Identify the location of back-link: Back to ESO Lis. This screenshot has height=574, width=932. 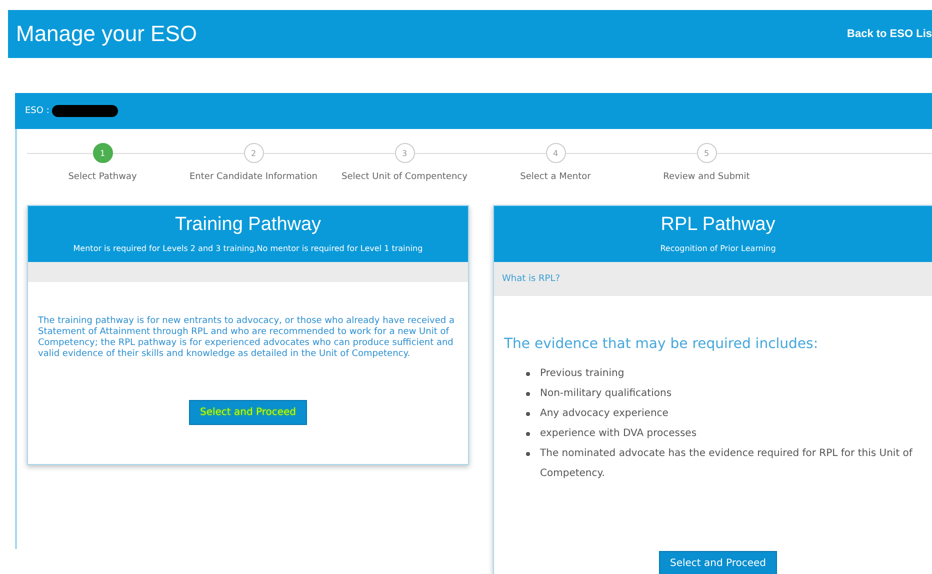
(889, 34).